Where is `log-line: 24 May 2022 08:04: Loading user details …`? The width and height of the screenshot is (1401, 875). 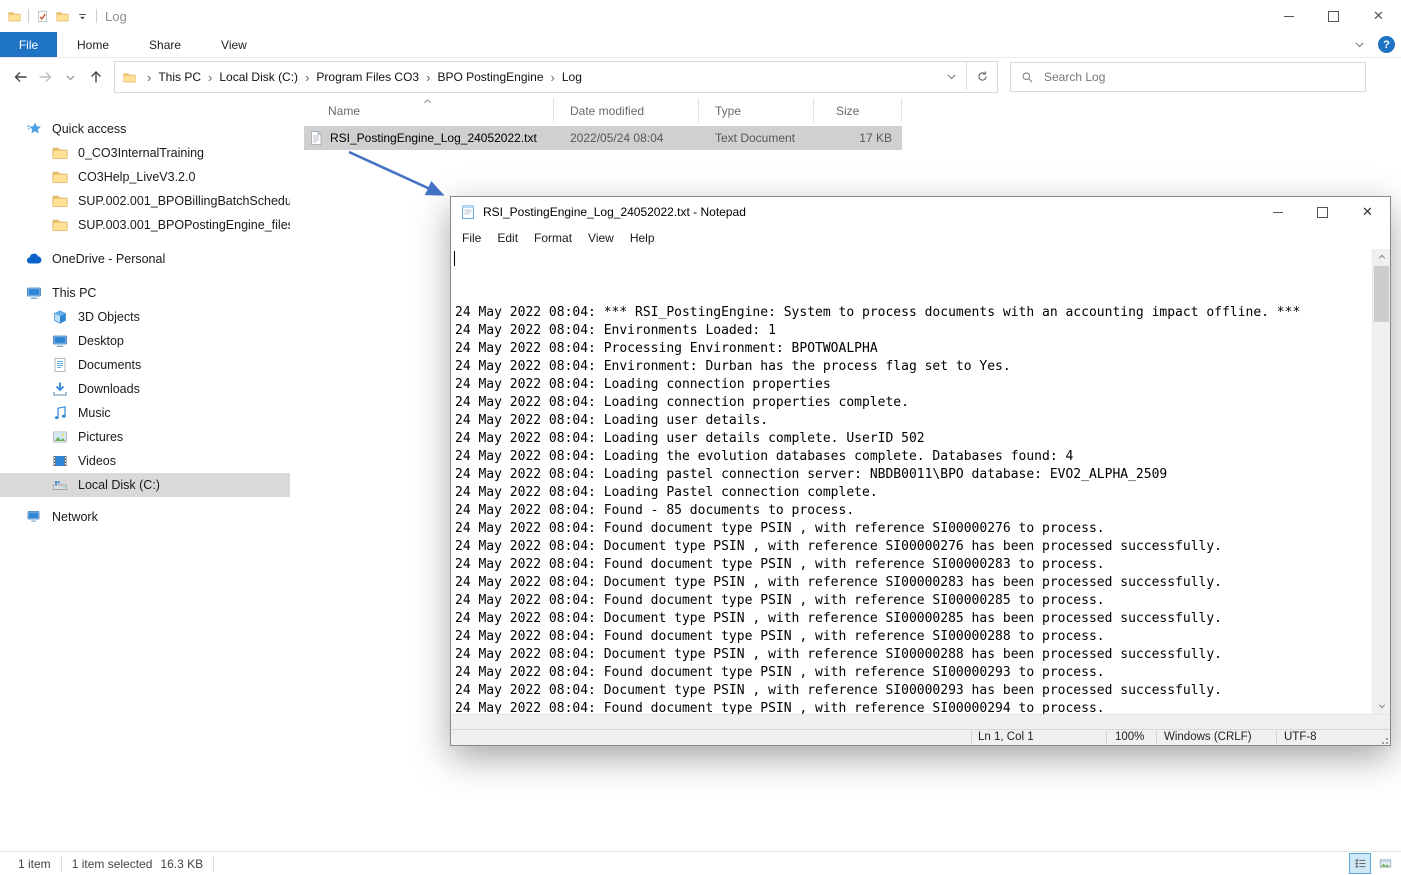 log-line: 24 May 2022 08:04: Loading user details … is located at coordinates (690, 438).